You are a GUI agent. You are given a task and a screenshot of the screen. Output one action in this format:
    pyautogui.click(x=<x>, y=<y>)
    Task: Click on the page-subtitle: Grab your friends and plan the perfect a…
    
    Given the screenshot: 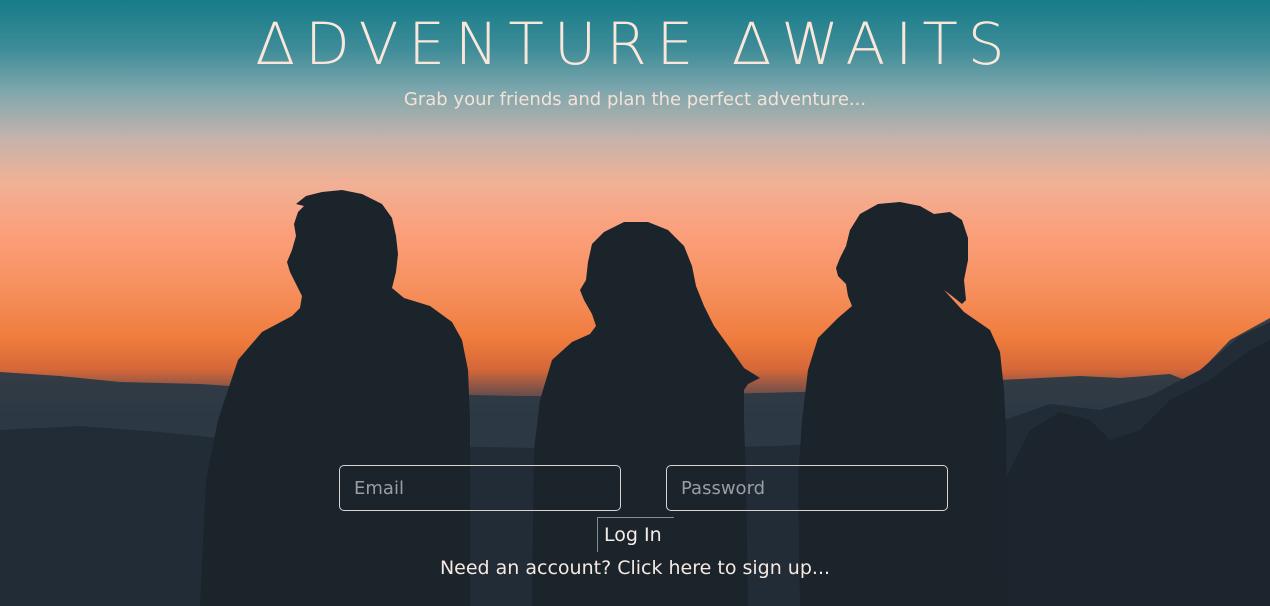 What is the action you would take?
    pyautogui.click(x=635, y=99)
    